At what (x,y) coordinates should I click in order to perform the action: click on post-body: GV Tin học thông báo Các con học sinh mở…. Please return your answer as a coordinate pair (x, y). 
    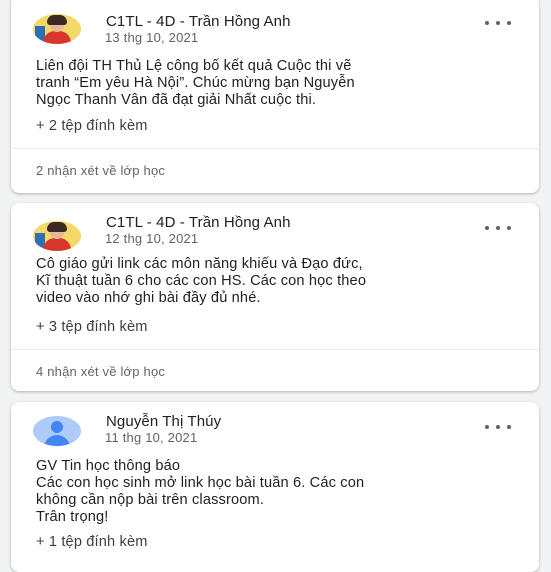
    Looking at the image, I should click on (276, 492).